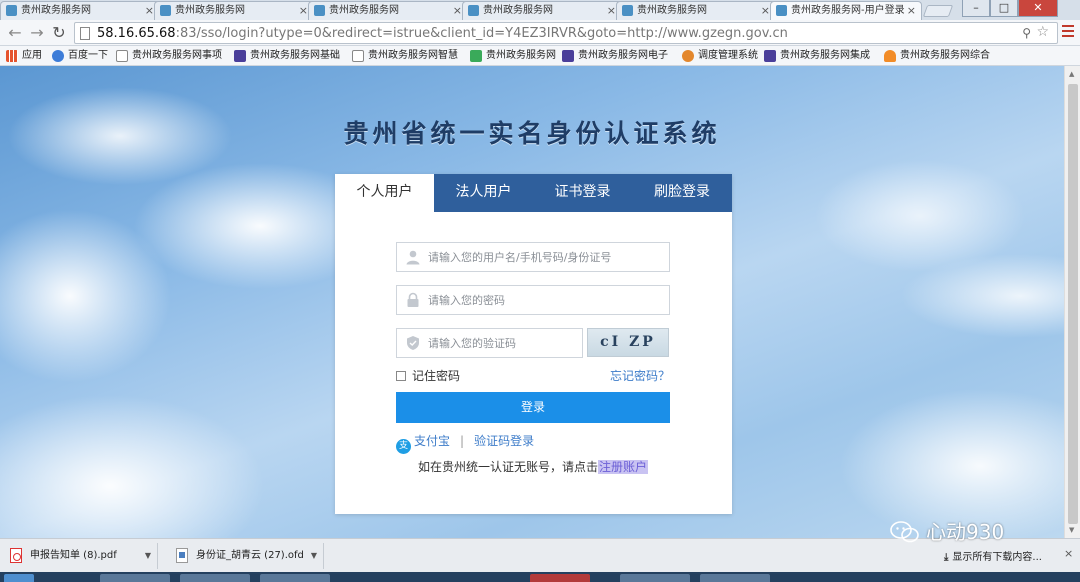  What do you see at coordinates (582, 193) in the screenshot?
I see `tab-certificate-login: 证书登录` at bounding box center [582, 193].